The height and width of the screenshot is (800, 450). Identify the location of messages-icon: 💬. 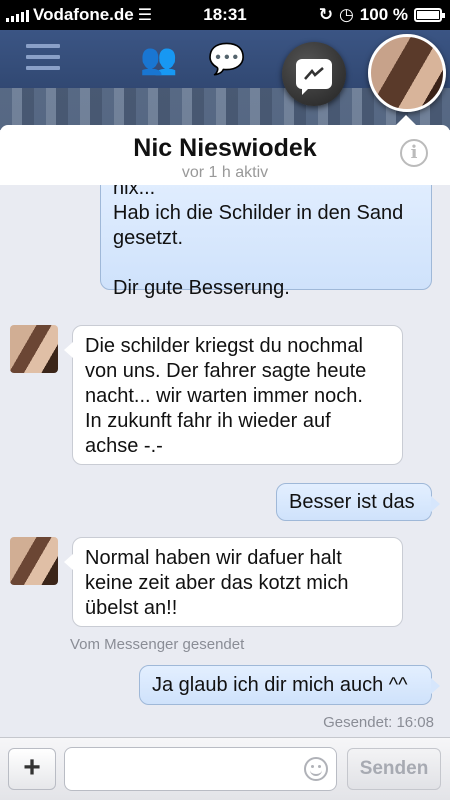
(226, 59).